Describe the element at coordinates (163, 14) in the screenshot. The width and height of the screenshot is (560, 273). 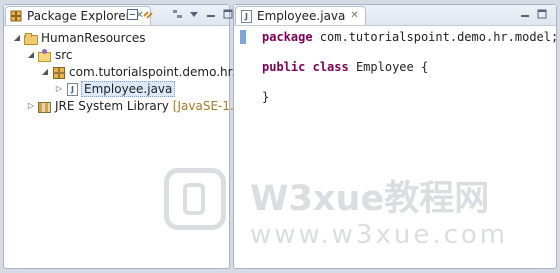
I see `toolbar-separator` at that location.